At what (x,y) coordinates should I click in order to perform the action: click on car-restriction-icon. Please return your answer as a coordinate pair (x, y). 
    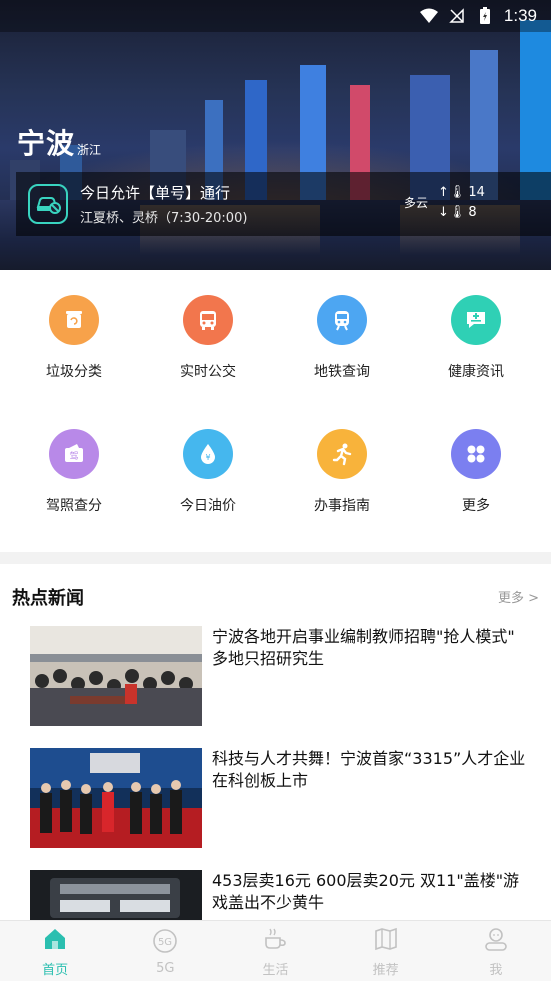
    Looking at the image, I should click on (48, 204).